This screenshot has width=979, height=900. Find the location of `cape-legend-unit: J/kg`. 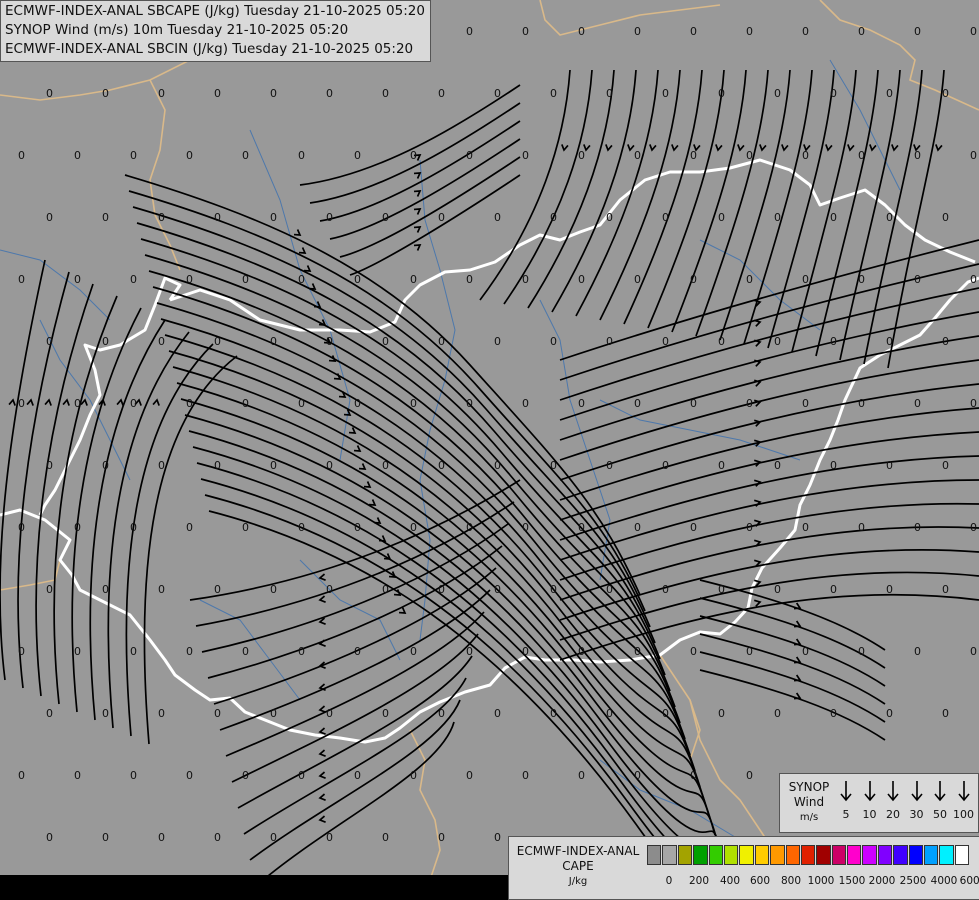

cape-legend-unit: J/kg is located at coordinates (578, 881).